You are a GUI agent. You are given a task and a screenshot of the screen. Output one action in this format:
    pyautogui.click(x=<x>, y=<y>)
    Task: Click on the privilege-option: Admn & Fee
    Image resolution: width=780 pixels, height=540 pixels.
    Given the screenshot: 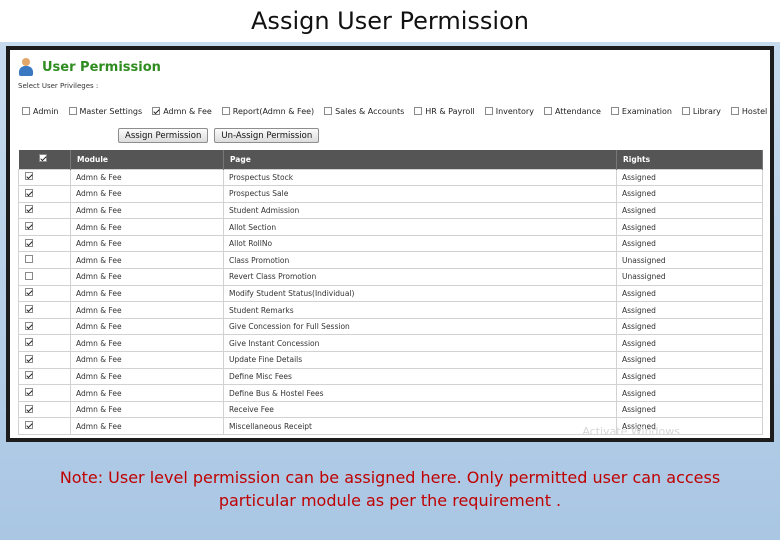 What is the action you would take?
    pyautogui.click(x=182, y=111)
    